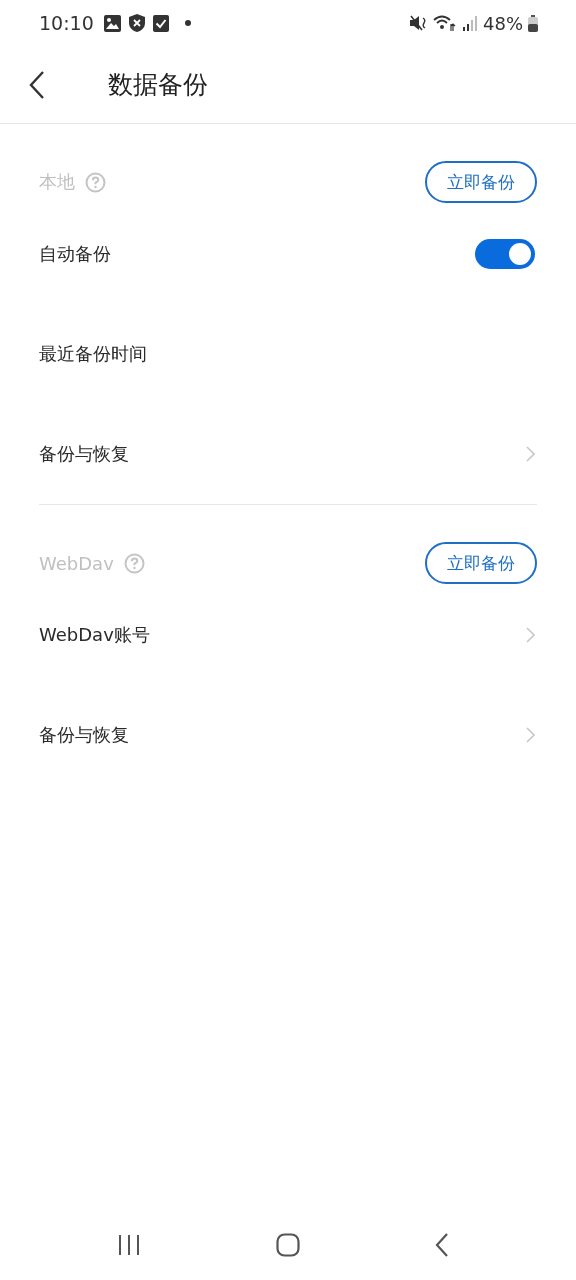 The height and width of the screenshot is (1280, 576). I want to click on status-time: 10:10, so click(66, 23).